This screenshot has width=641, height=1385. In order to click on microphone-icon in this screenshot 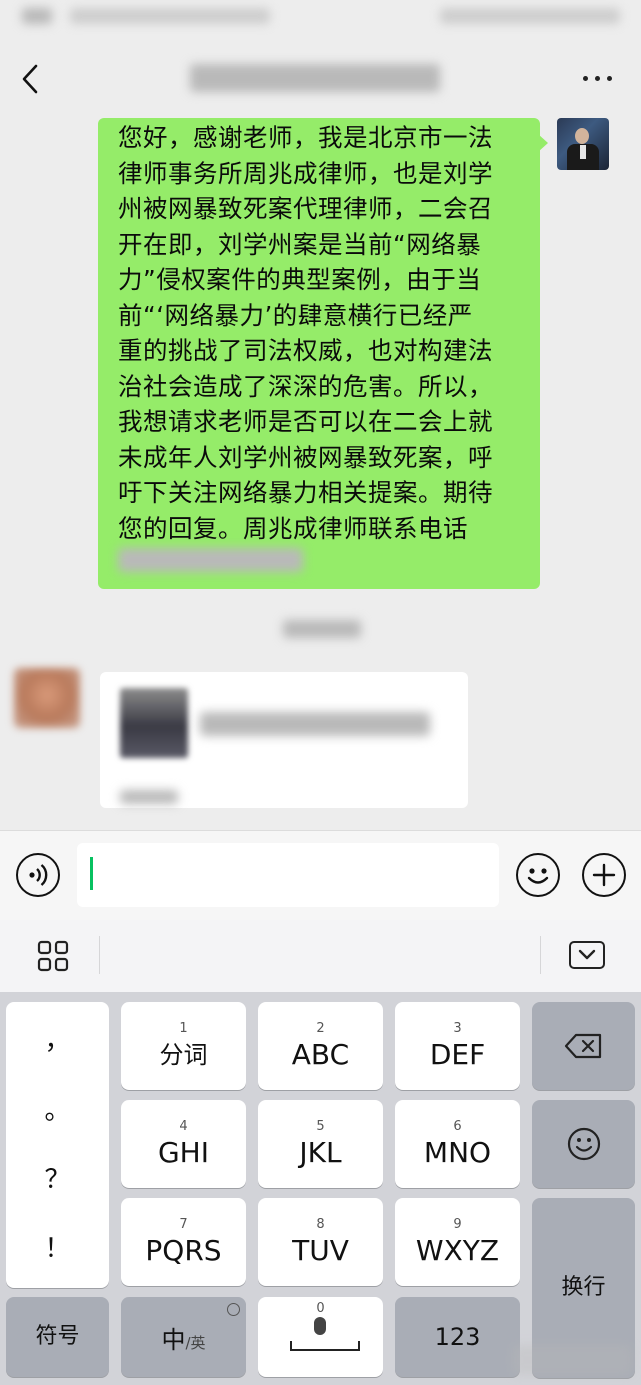, I will do `click(320, 1326)`.